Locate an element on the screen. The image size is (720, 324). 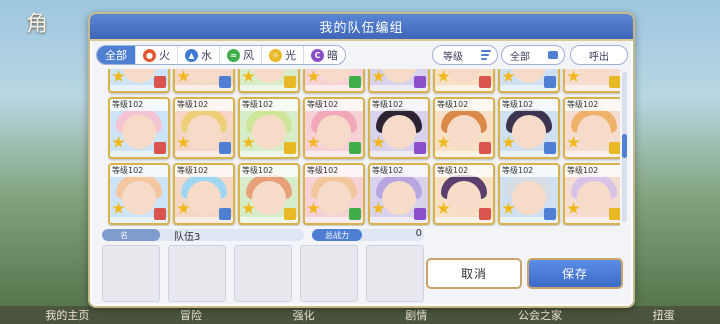
element-tab-label: 水 is located at coordinates (206, 55).